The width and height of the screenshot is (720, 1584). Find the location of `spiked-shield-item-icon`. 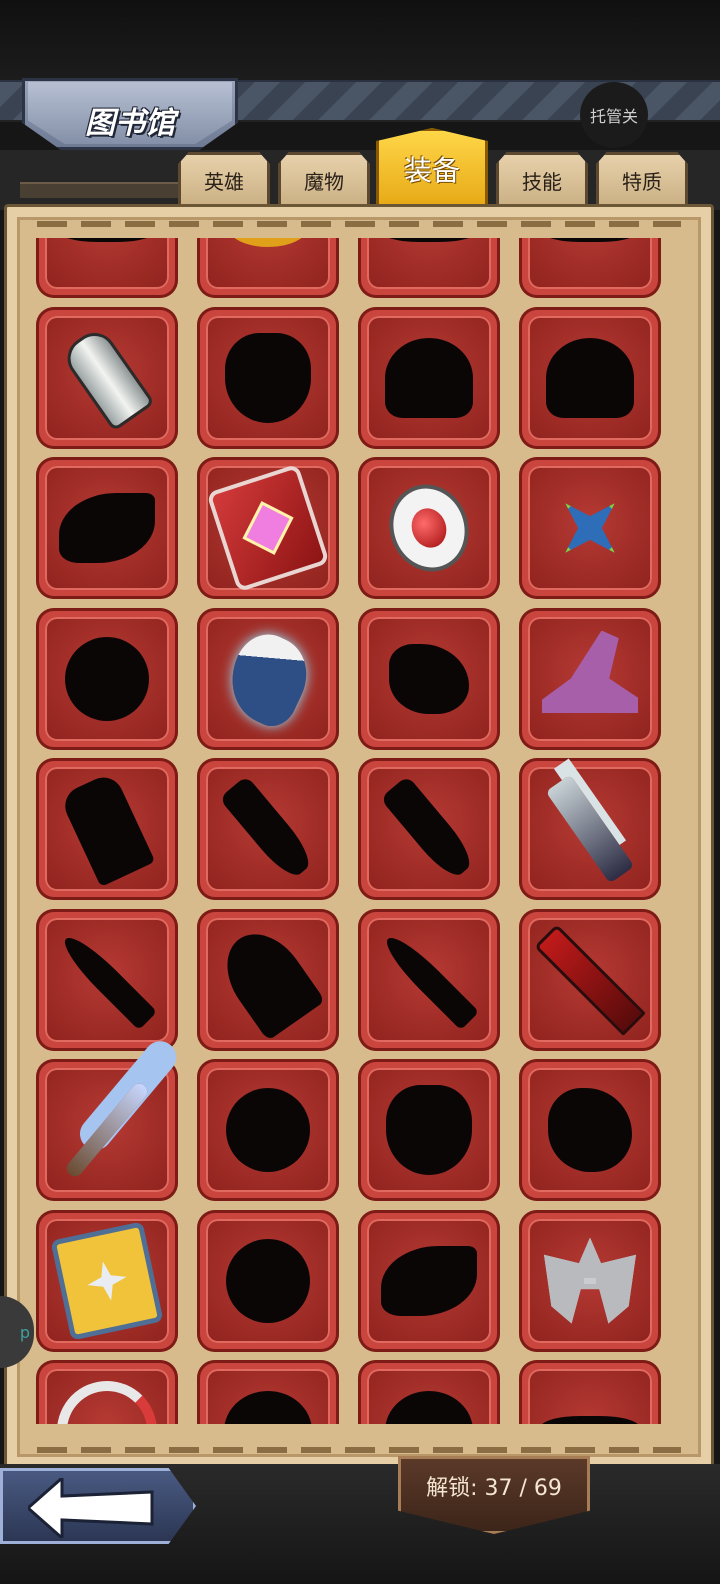

spiked-shield-item-icon is located at coordinates (107, 1280).